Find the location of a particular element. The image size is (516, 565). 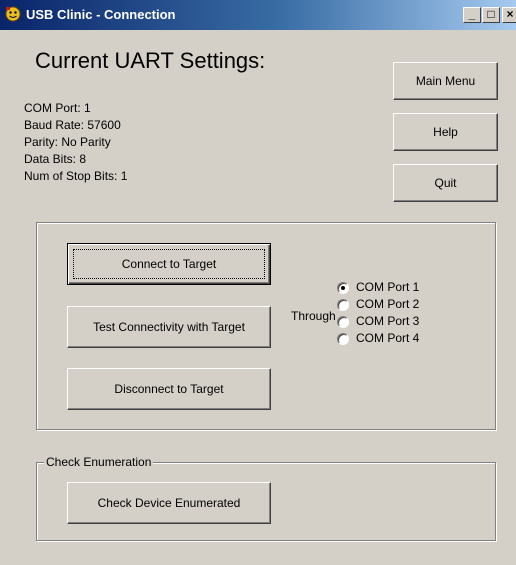

maximize-button: □ is located at coordinates (491, 15).